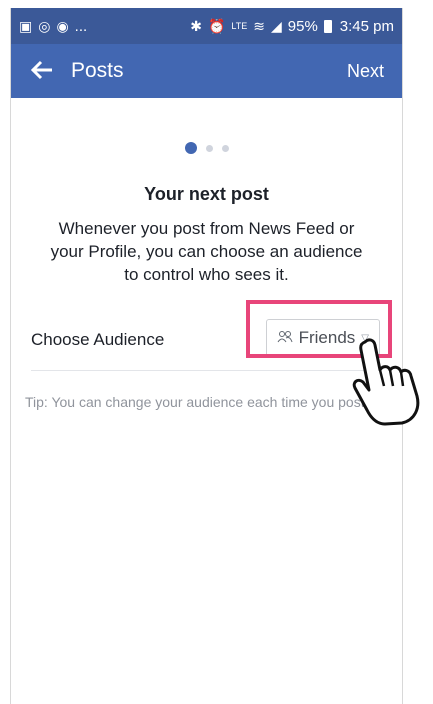 This screenshot has width=433, height=704. I want to click on page-title: Posts, so click(97, 70).